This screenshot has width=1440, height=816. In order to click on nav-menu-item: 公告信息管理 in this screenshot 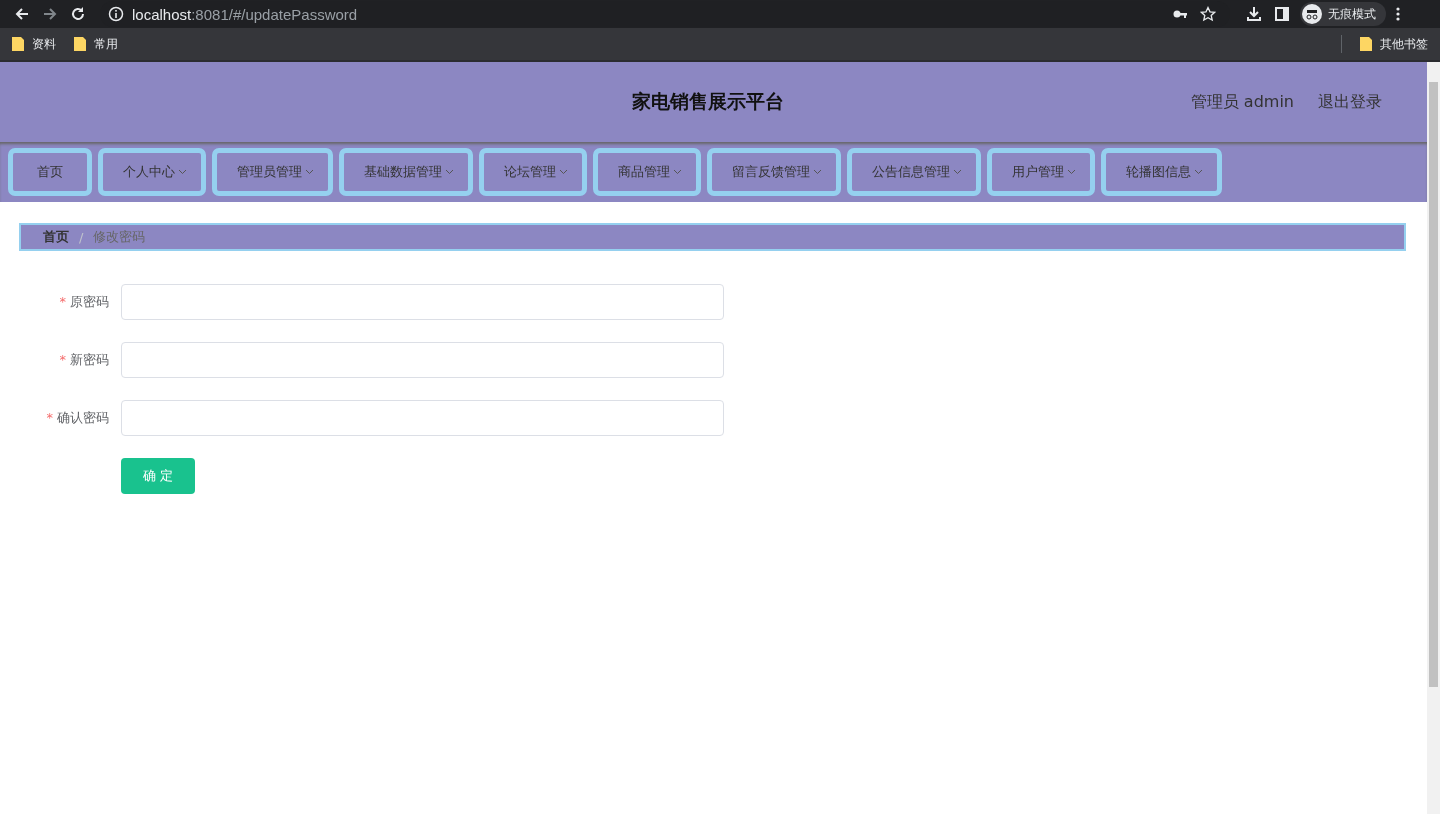, I will do `click(914, 172)`.